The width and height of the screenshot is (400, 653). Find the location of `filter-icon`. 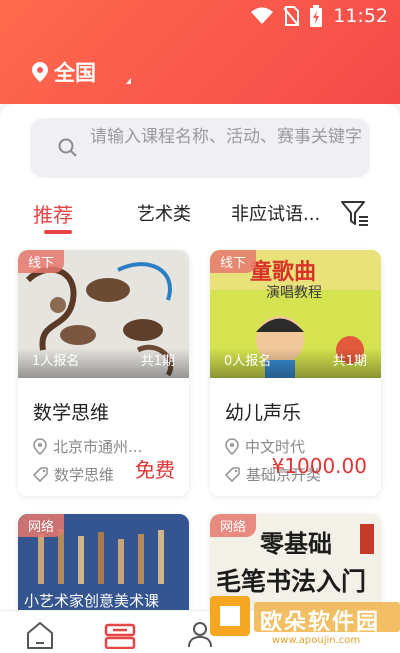

filter-icon is located at coordinates (355, 214).